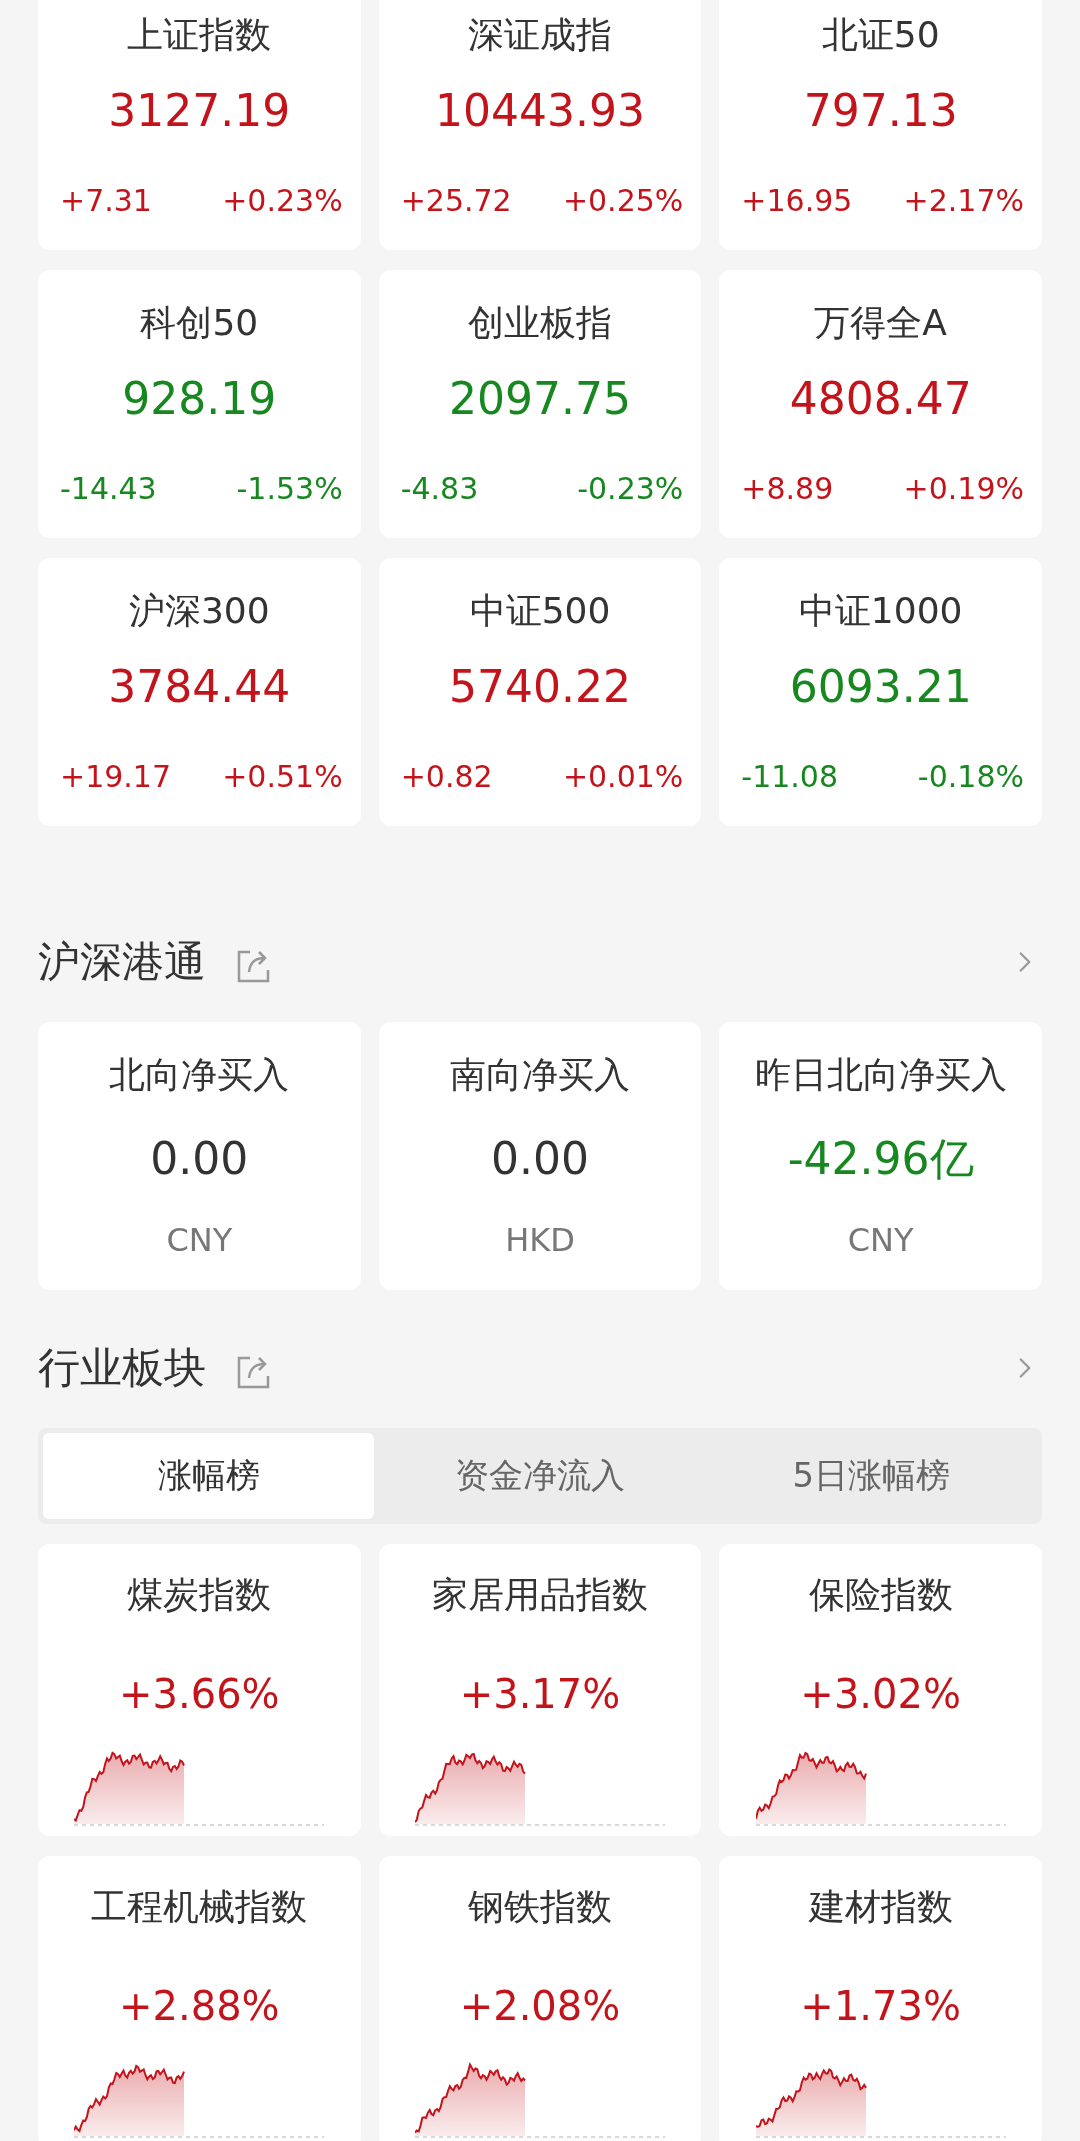 Image resolution: width=1080 pixels, height=2141 pixels. What do you see at coordinates (199, 2006) in the screenshot?
I see `sector-change-percent: +2.88%` at bounding box center [199, 2006].